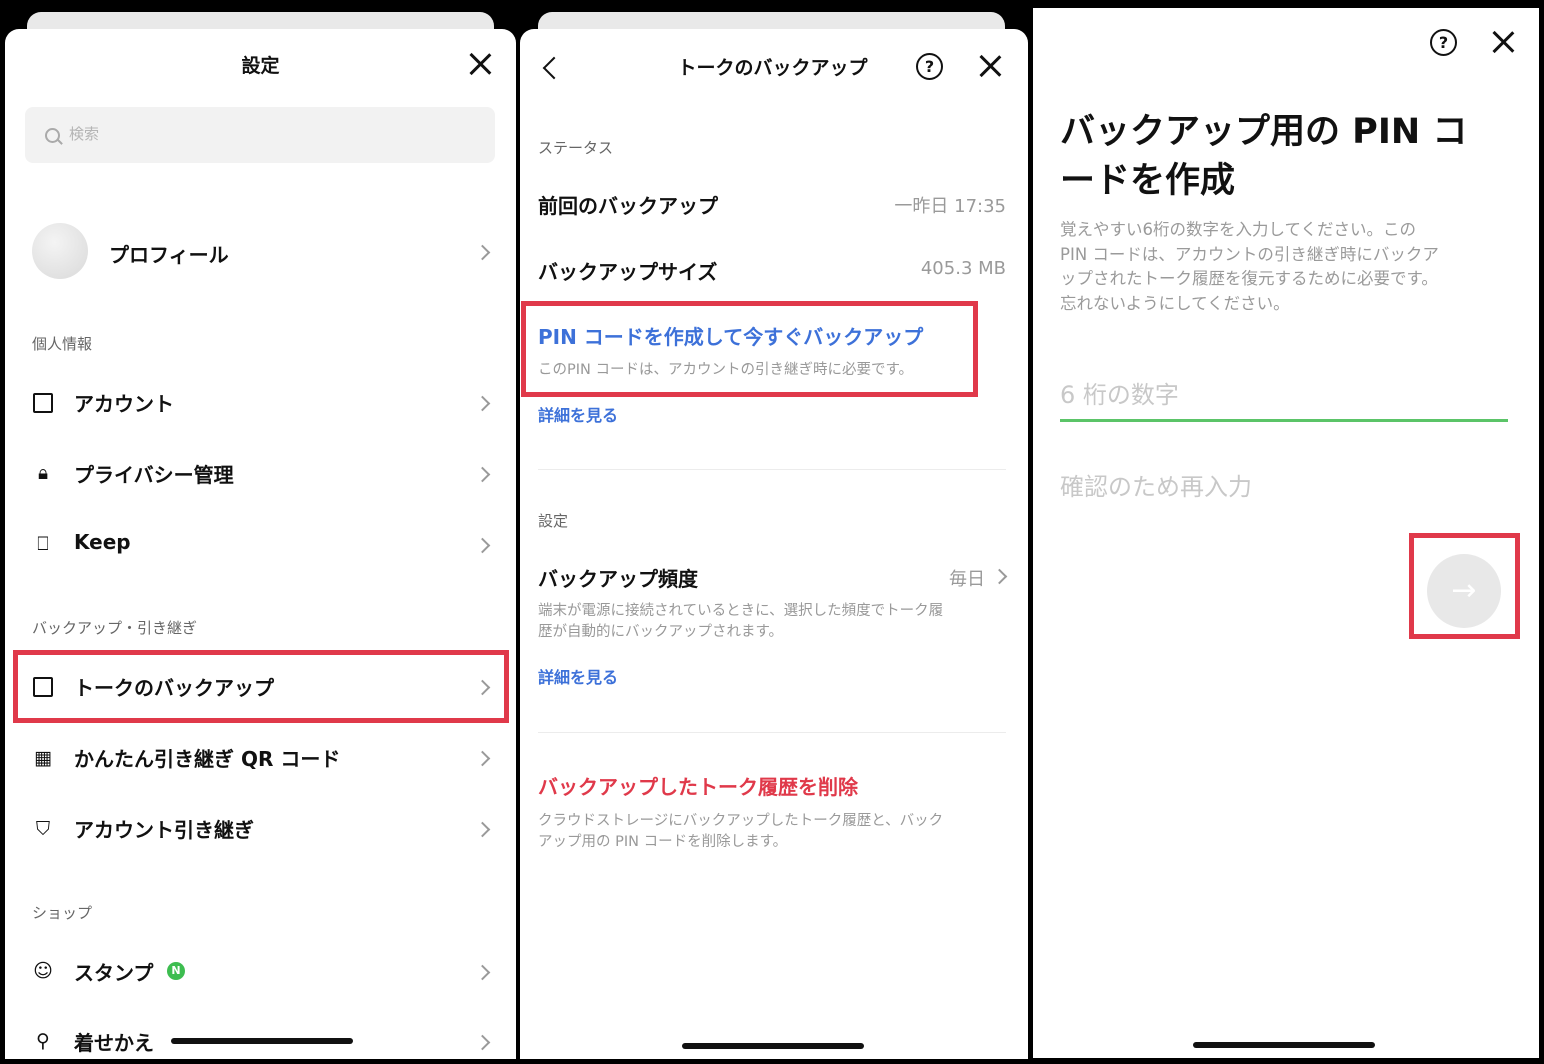  Describe the element at coordinates (154, 475) in the screenshot. I see `settings-item-label: プライバシー管理` at that location.